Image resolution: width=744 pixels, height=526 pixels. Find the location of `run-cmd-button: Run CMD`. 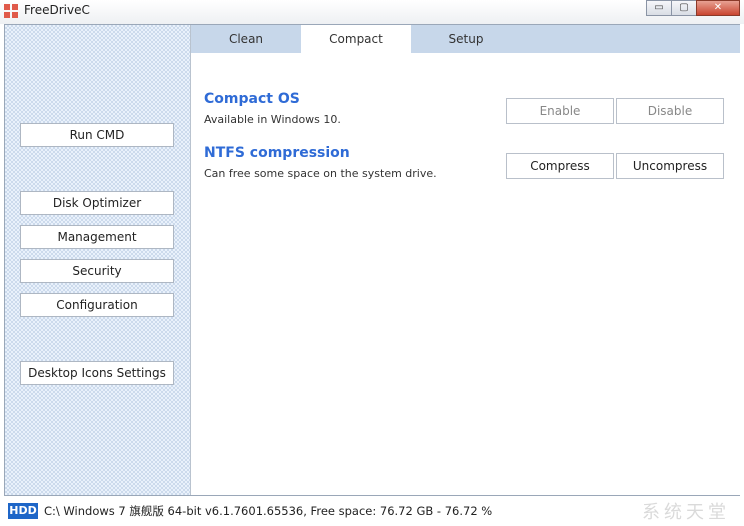

run-cmd-button: Run CMD is located at coordinates (97, 135).